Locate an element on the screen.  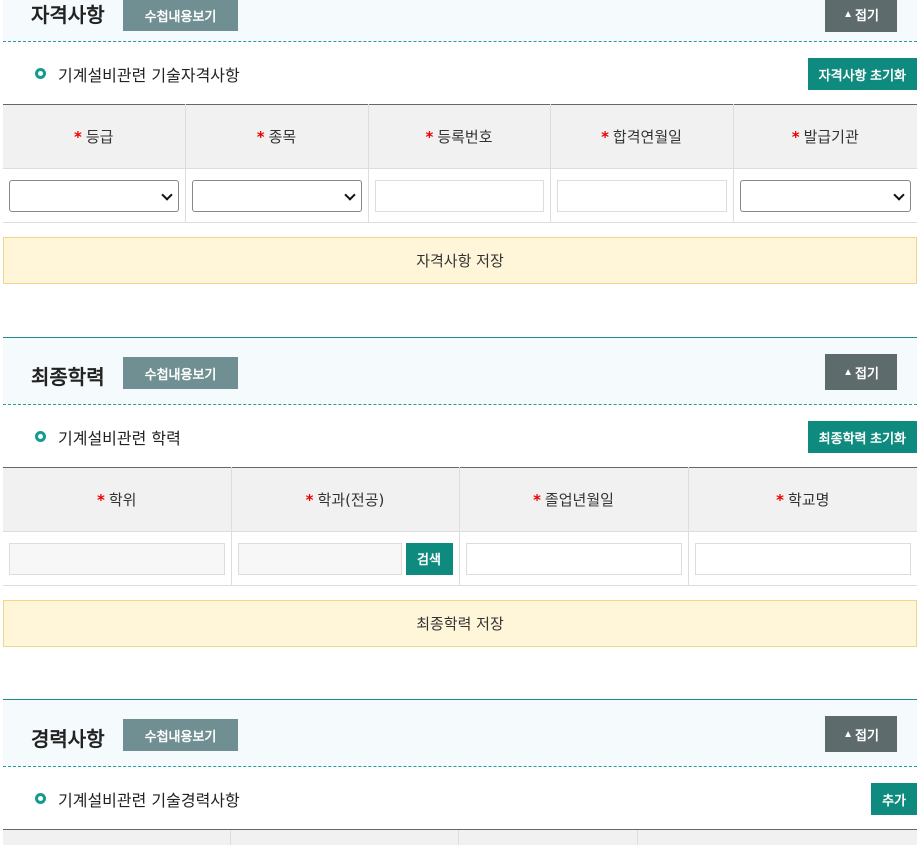
reg-number-input is located at coordinates (459, 195).